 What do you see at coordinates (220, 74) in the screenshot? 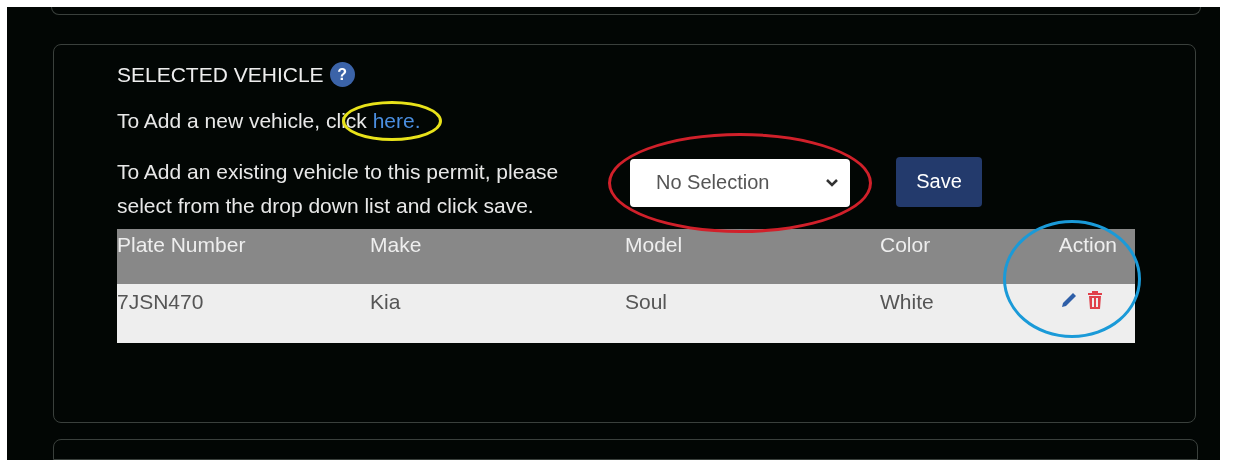
I see `section-title: SELECTED VEHICLE` at bounding box center [220, 74].